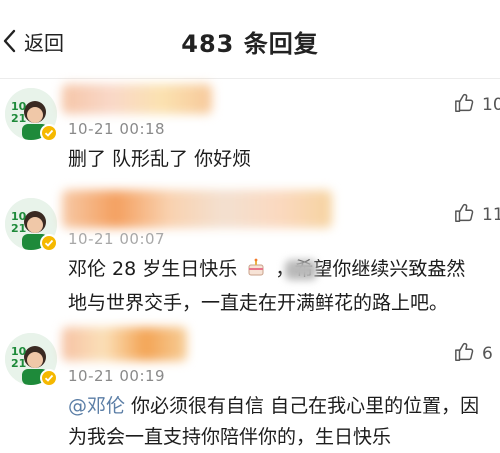 The image size is (500, 453). What do you see at coordinates (117, 376) in the screenshot?
I see `comment-timestamp: 10-21 00:19` at bounding box center [117, 376].